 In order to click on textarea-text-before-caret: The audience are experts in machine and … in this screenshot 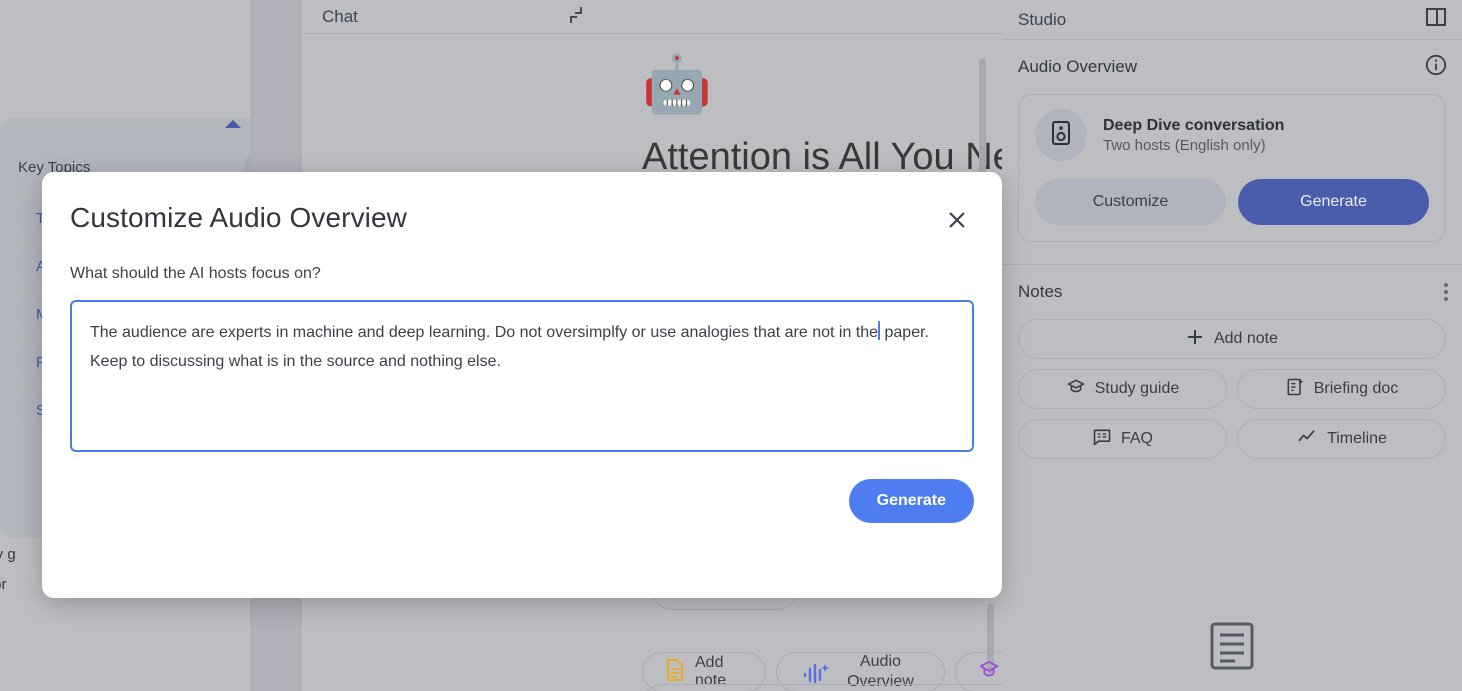, I will do `click(484, 332)`.